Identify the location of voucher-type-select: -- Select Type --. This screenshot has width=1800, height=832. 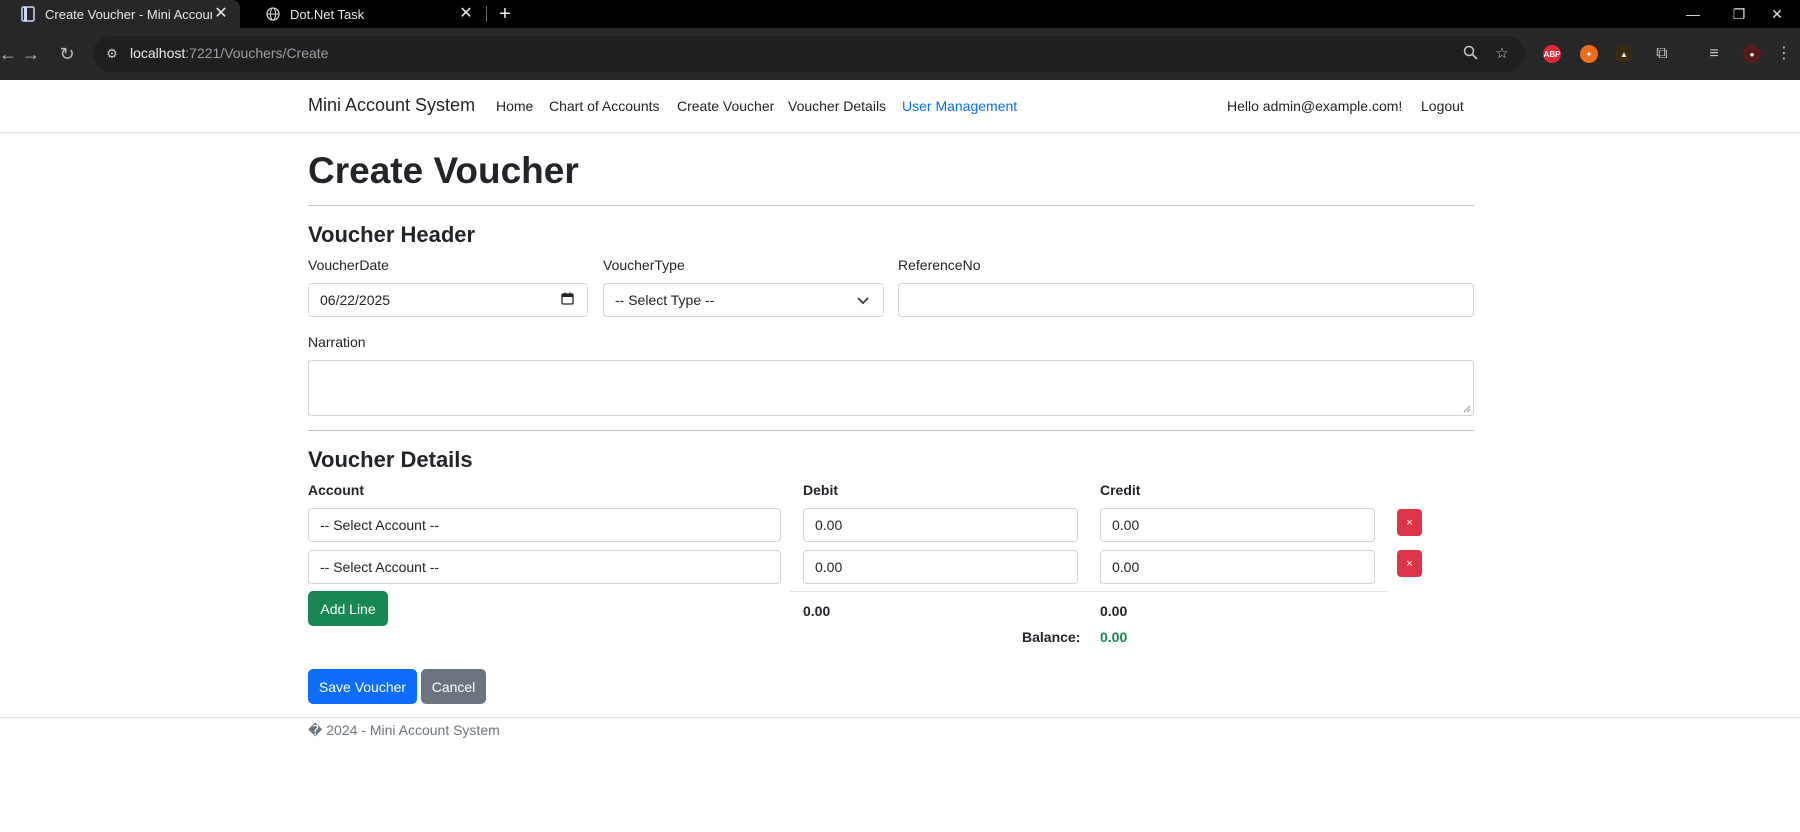
(743, 300).